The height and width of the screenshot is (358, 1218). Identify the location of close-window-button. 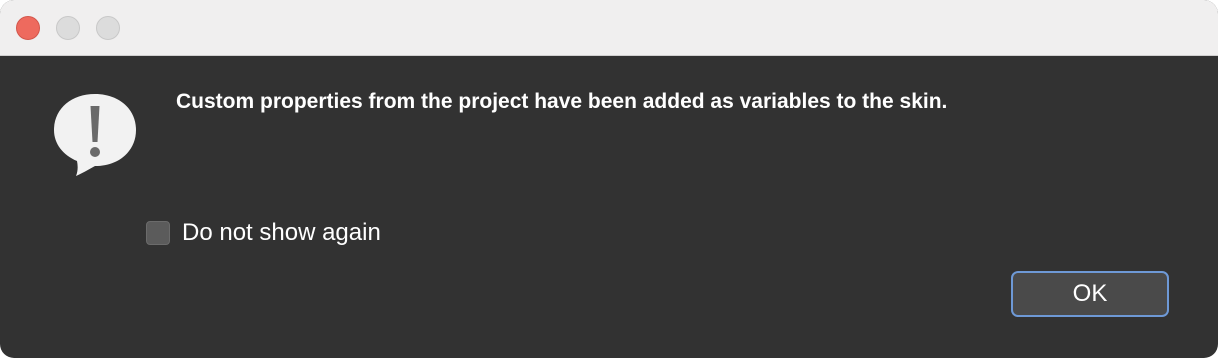
(28, 28).